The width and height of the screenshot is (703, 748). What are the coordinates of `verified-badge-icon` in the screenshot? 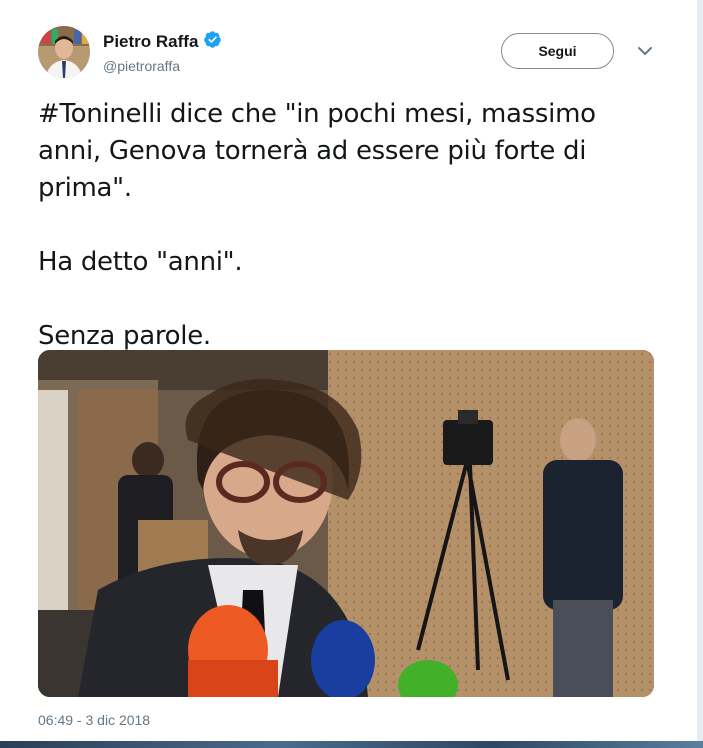 It's located at (212, 42).